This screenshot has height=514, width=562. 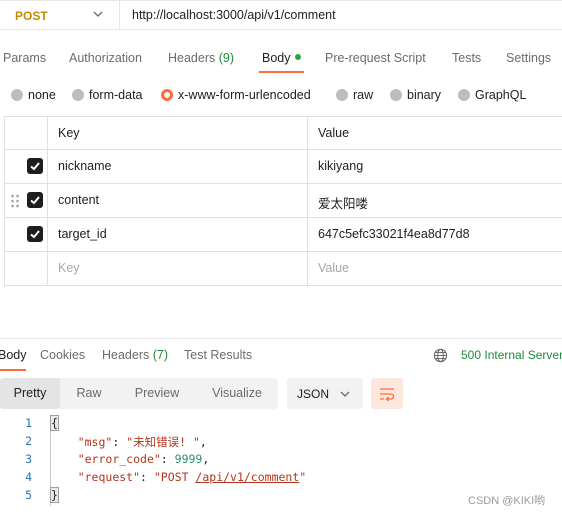 What do you see at coordinates (143, 459) in the screenshot?
I see `code-text: "error_code": 9999,` at bounding box center [143, 459].